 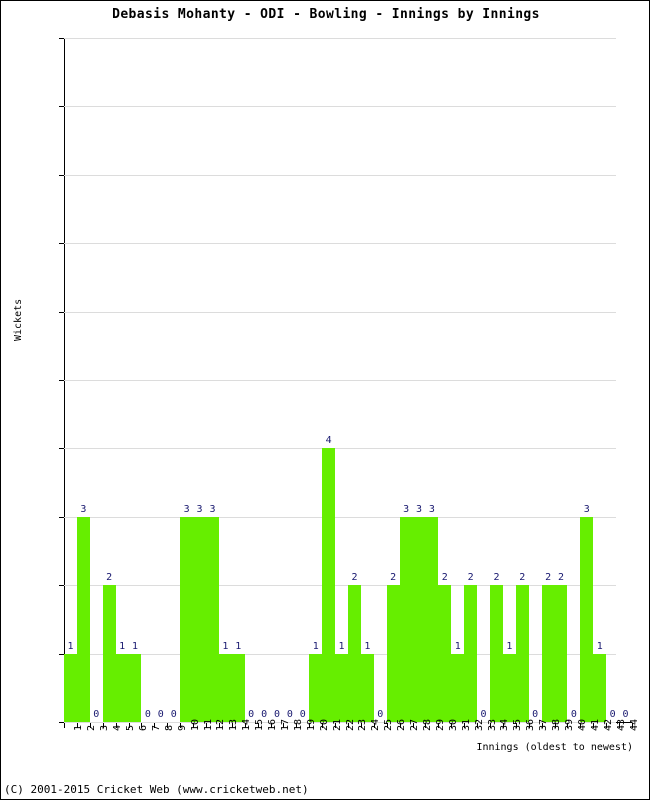 What do you see at coordinates (195, 724) in the screenshot?
I see `x-tick-label: 10` at bounding box center [195, 724].